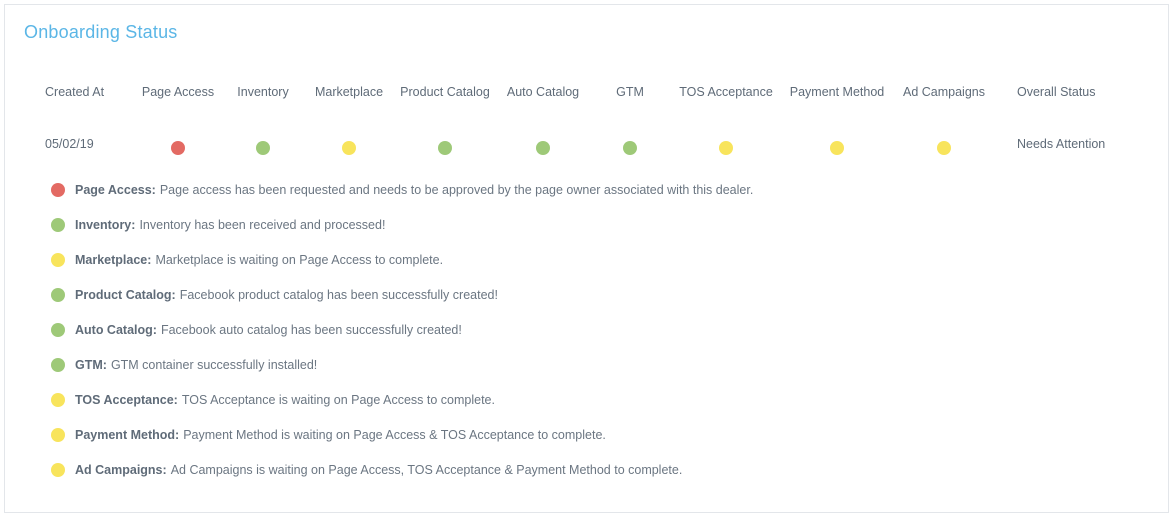 Image resolution: width=1173 pixels, height=517 pixels. What do you see at coordinates (1061, 144) in the screenshot?
I see `overall-status-value: Needs Attention` at bounding box center [1061, 144].